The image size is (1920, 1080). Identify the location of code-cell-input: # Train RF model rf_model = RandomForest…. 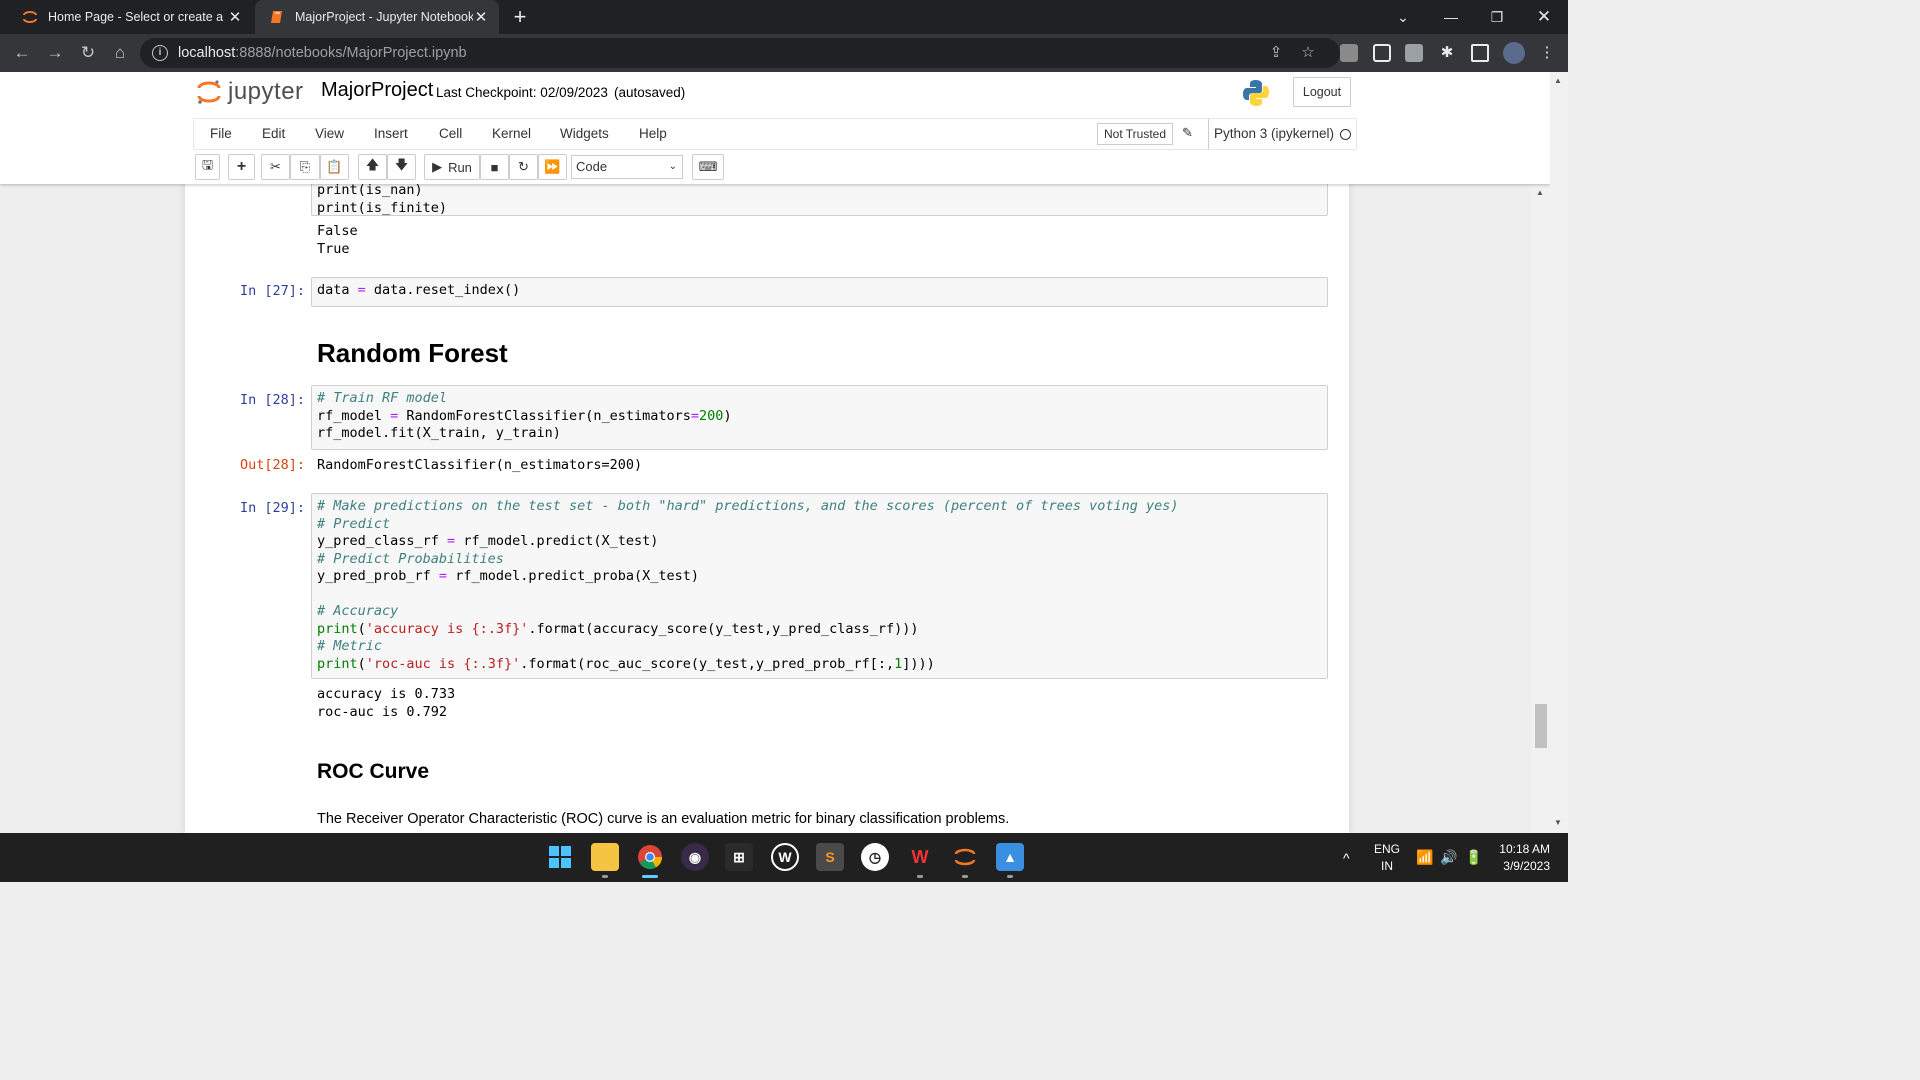
(819, 417).